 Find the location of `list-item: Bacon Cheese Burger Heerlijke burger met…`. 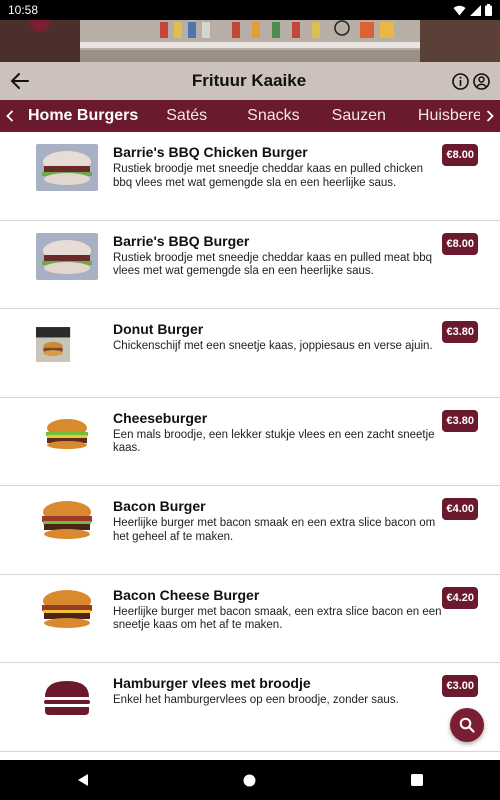

list-item: Bacon Cheese Burger Heerlijke burger met… is located at coordinates (250, 619).